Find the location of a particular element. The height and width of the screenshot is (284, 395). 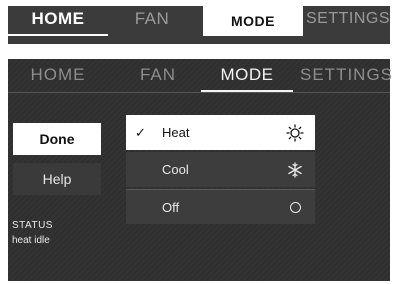

mode-label-heat: Heat is located at coordinates (176, 132).